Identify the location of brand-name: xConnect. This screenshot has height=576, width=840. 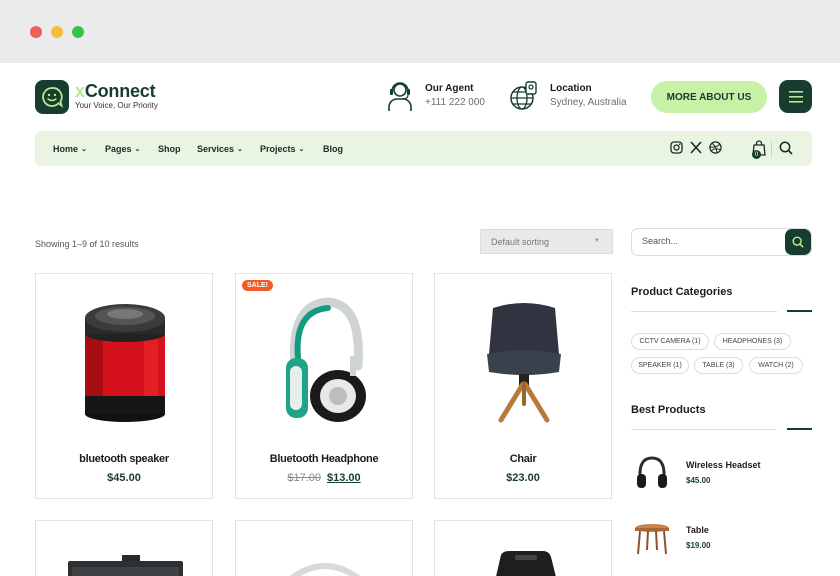
(115, 91).